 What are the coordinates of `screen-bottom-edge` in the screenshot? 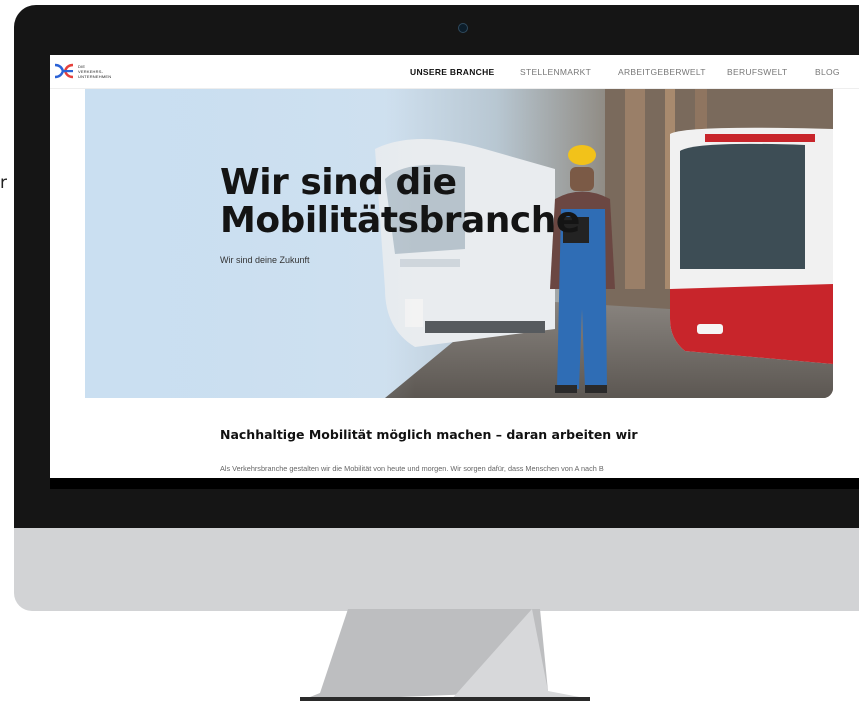 It's located at (454, 483).